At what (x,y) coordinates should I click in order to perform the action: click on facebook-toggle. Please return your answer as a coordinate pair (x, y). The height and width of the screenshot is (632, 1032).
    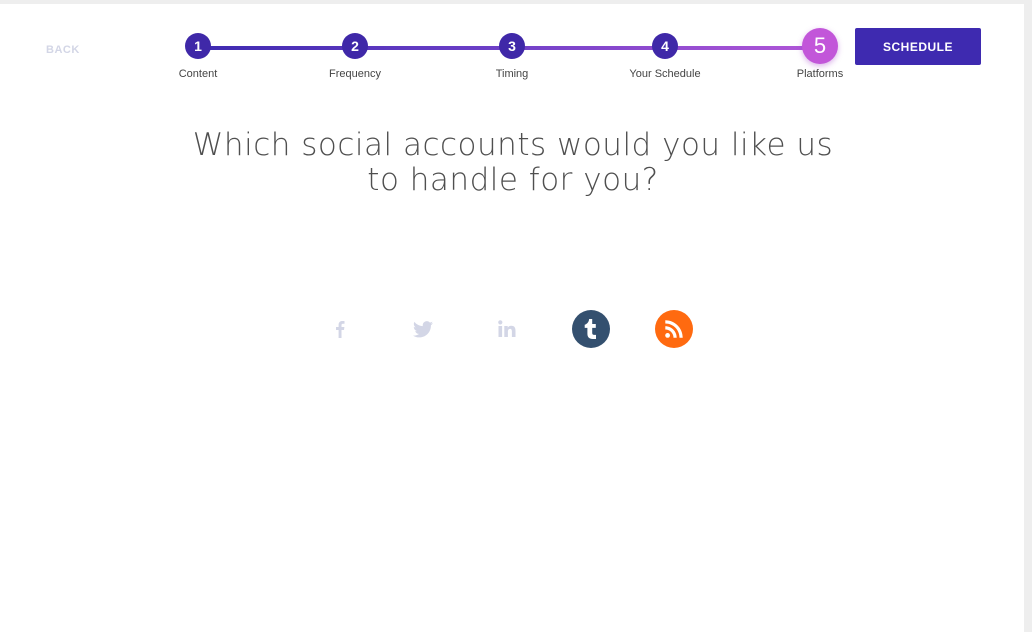
    Looking at the image, I should click on (340, 329).